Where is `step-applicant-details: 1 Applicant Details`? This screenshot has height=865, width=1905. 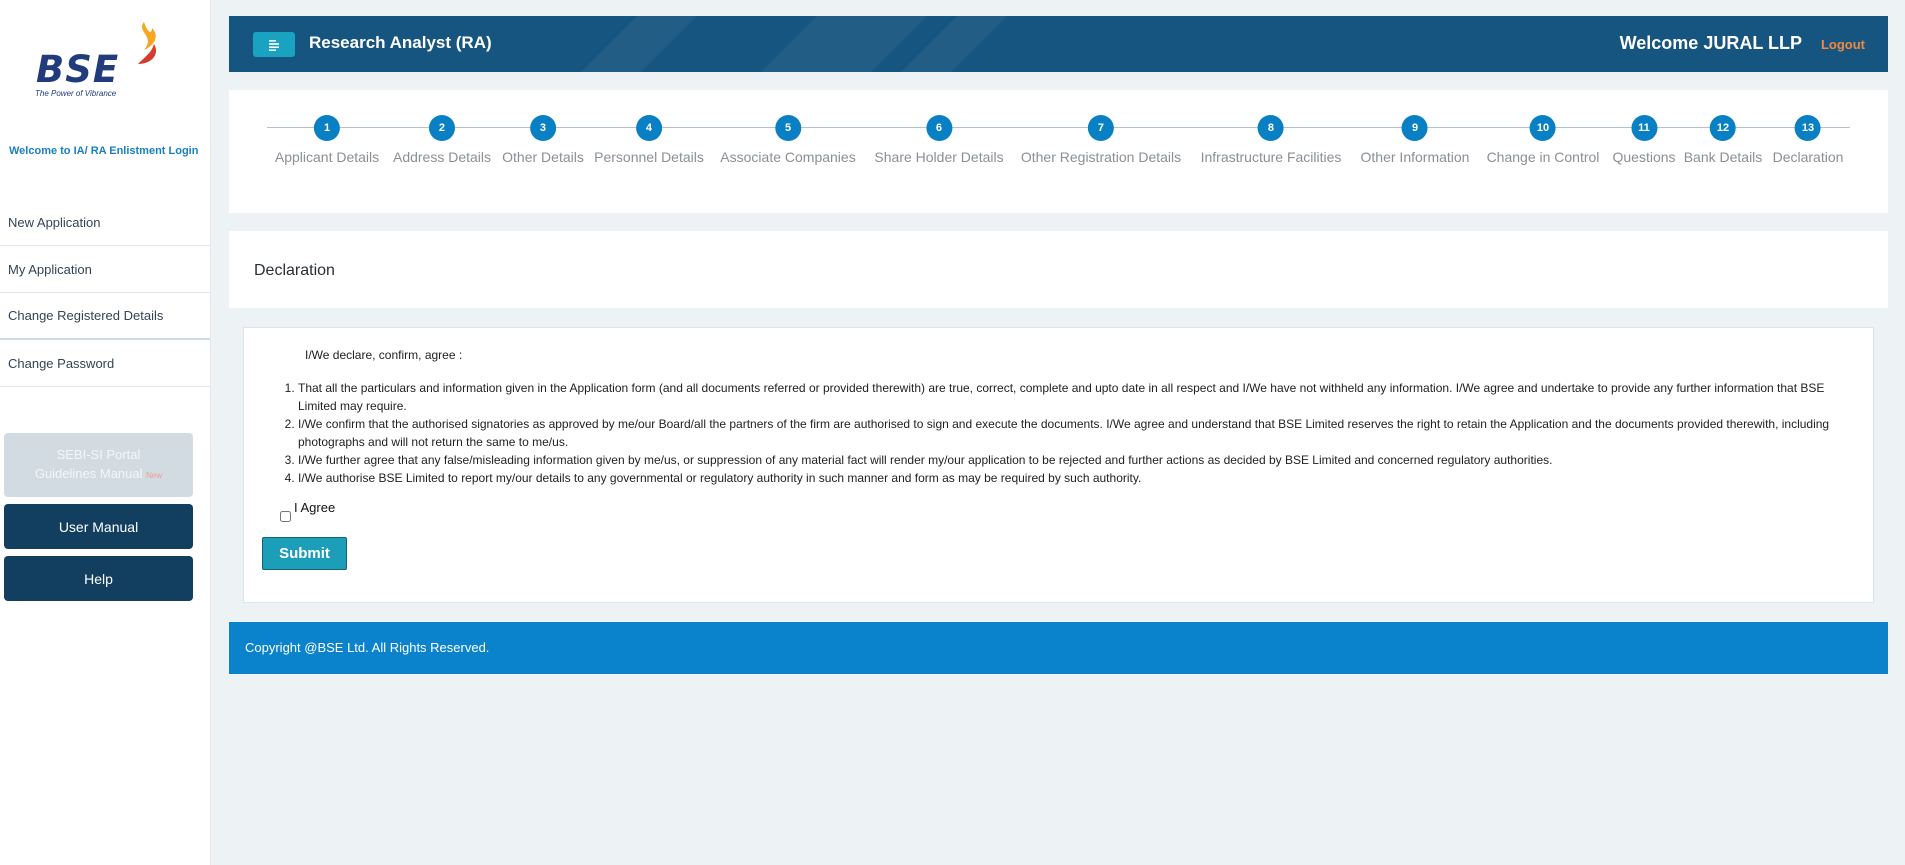 step-applicant-details: 1 Applicant Details is located at coordinates (327, 140).